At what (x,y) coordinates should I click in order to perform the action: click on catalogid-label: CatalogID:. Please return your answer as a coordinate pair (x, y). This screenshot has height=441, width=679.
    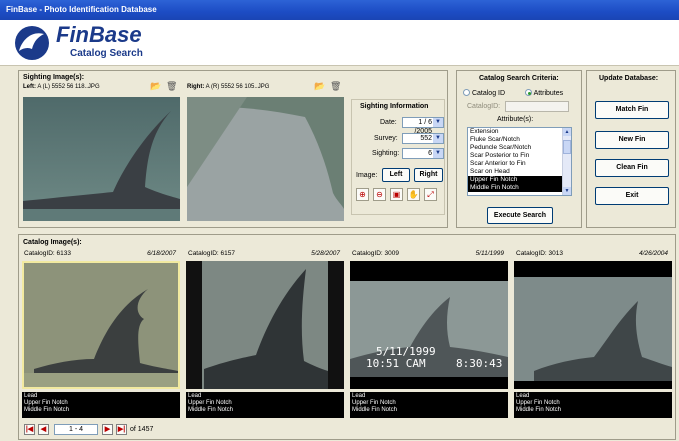
    Looking at the image, I should click on (484, 106).